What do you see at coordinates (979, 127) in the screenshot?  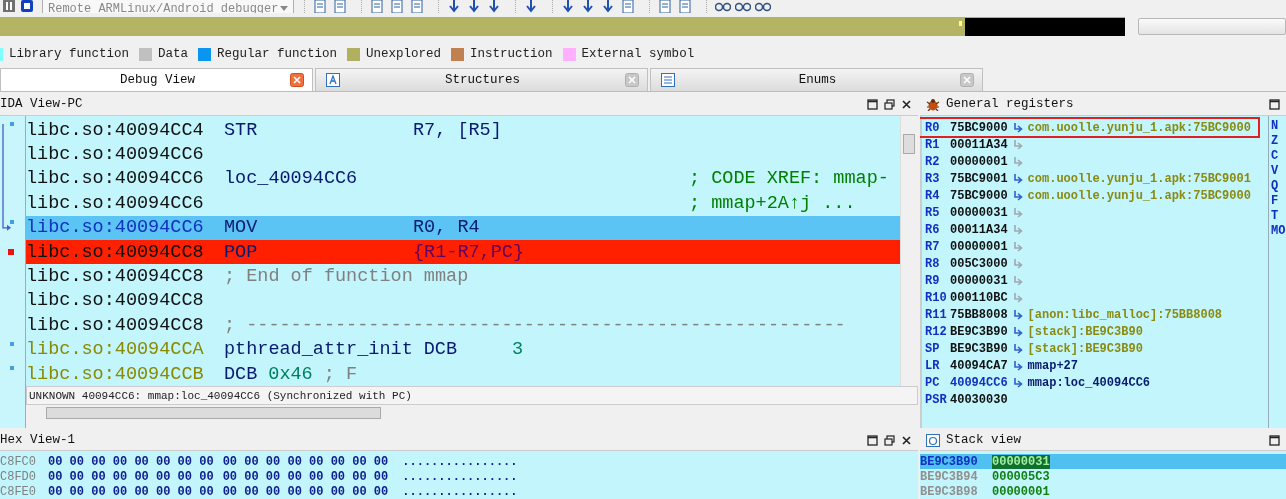 I see `register-value: 75BC9000` at bounding box center [979, 127].